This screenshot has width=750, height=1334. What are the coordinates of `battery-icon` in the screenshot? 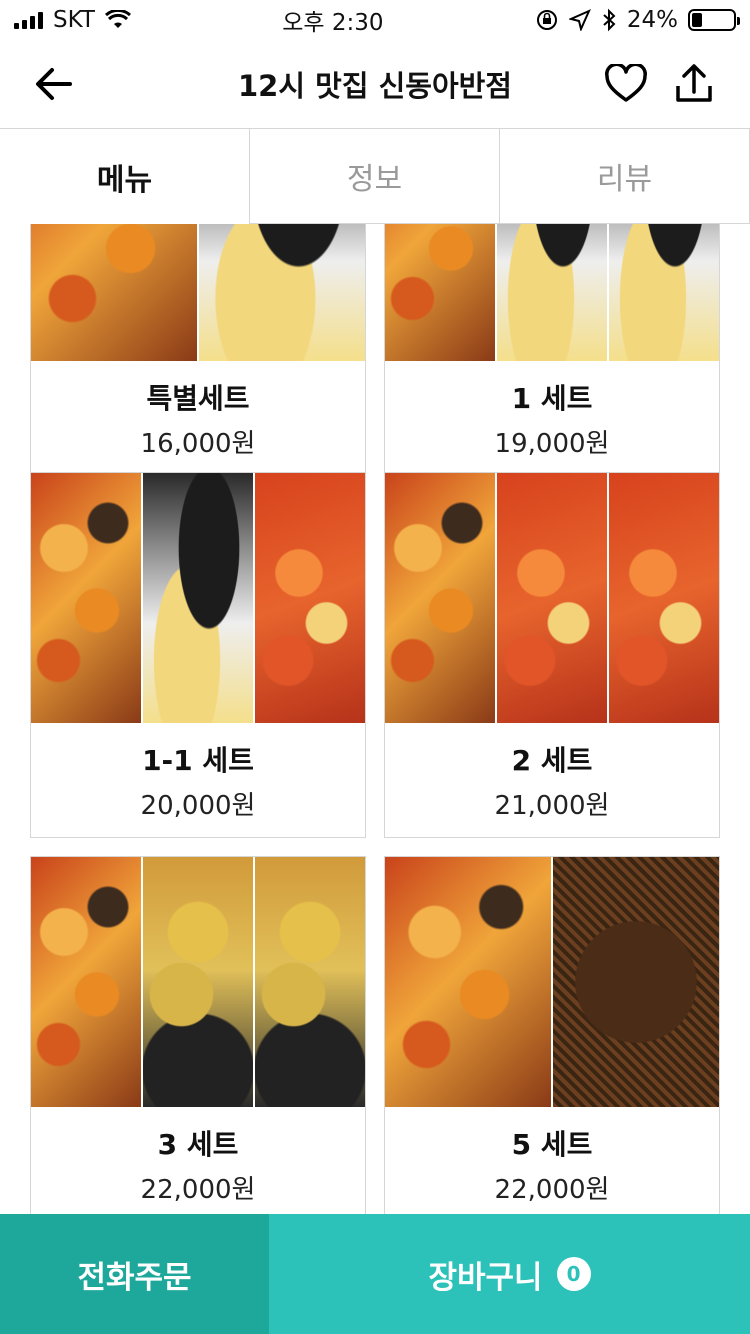 It's located at (713, 20).